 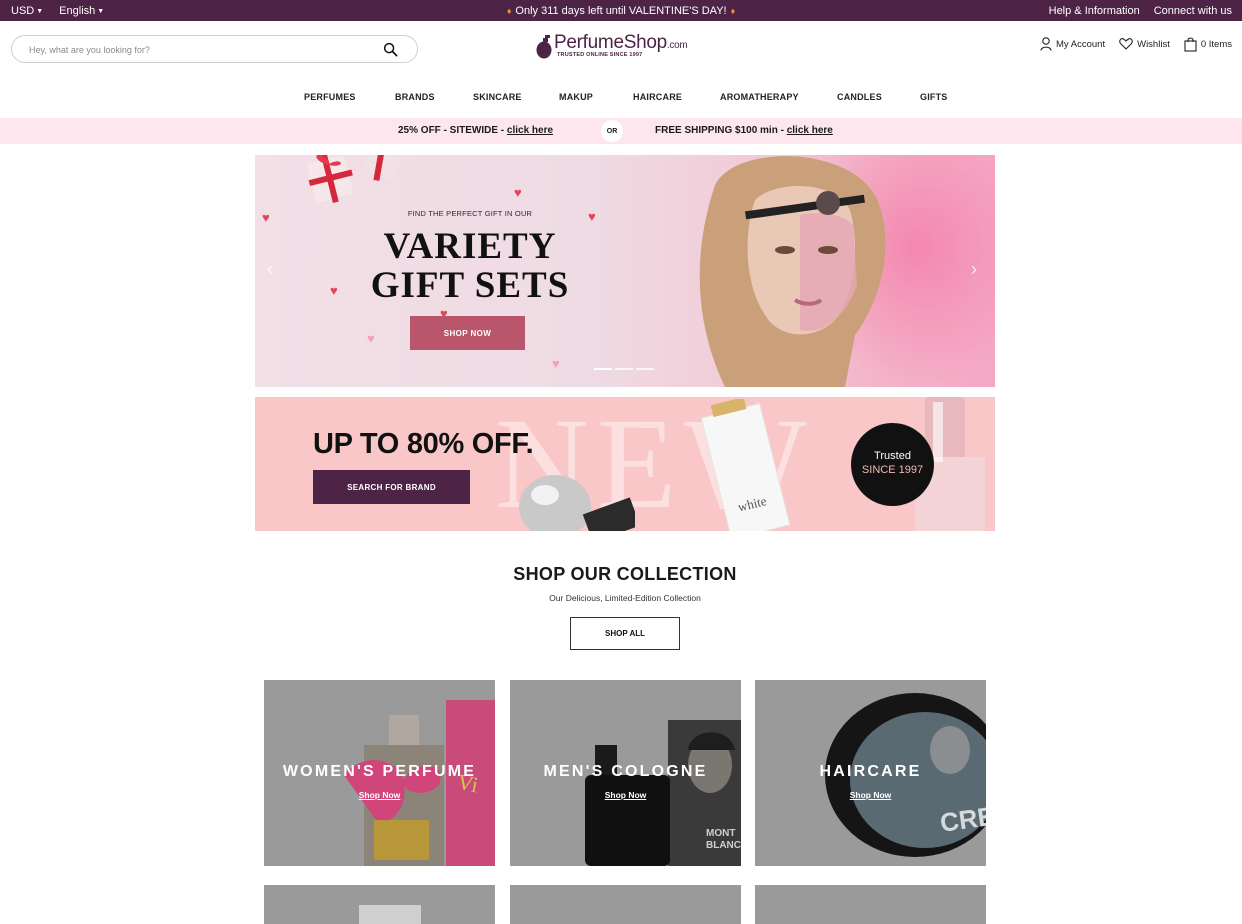 I want to click on logo-tagline: TRUSTED ONLINE SINCE 1997, so click(x=600, y=55).